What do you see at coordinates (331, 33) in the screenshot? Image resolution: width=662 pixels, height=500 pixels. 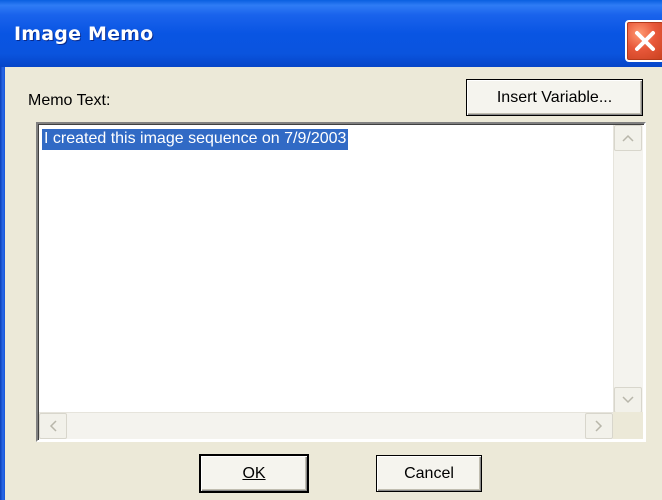 I see `title-bar: Image Memo` at bounding box center [331, 33].